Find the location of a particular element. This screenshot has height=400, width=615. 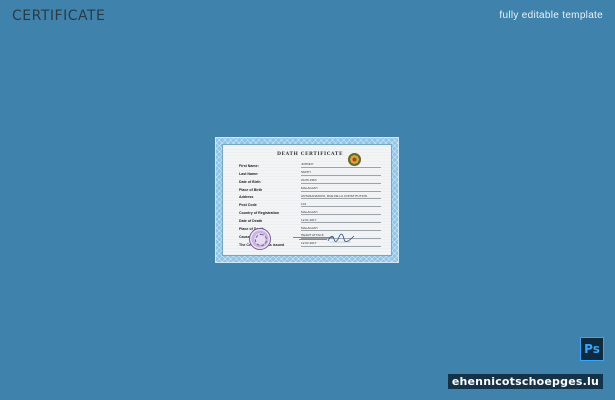

signature-icon is located at coordinates (341, 238).